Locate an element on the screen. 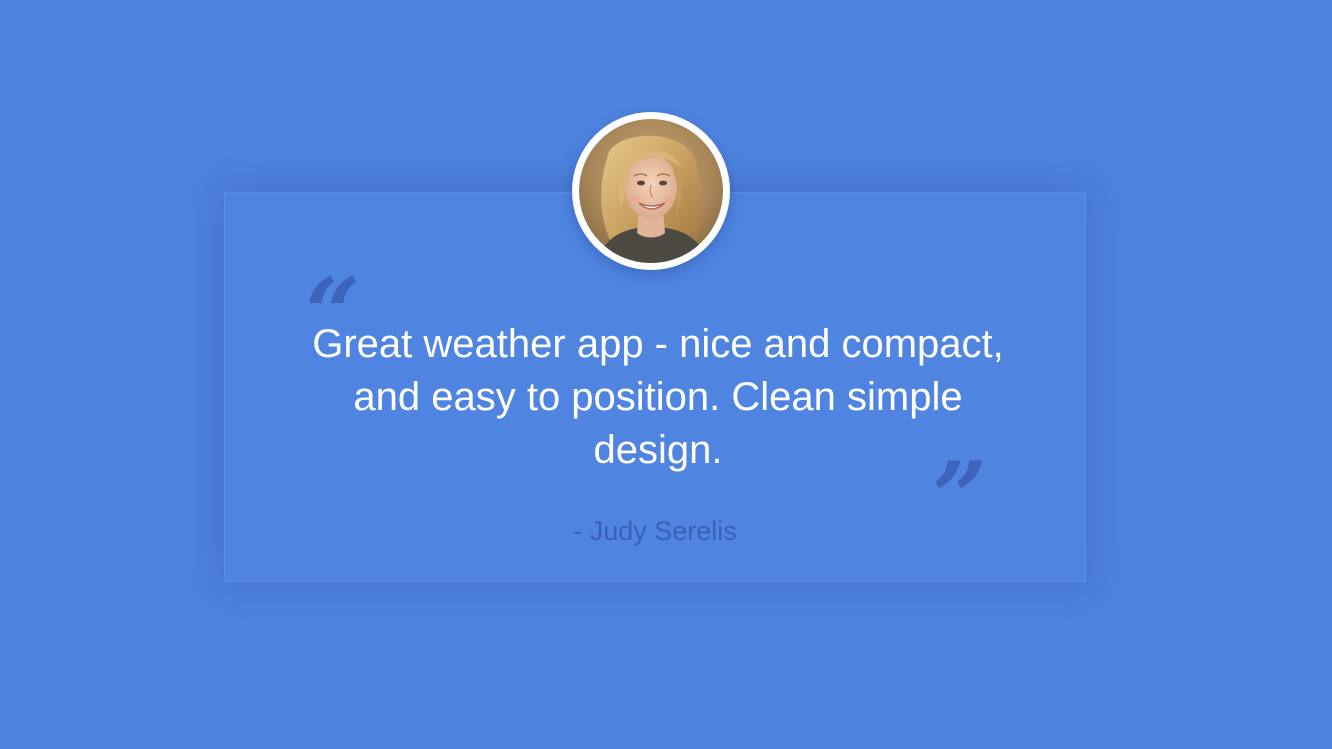  avatar is located at coordinates (651, 191).